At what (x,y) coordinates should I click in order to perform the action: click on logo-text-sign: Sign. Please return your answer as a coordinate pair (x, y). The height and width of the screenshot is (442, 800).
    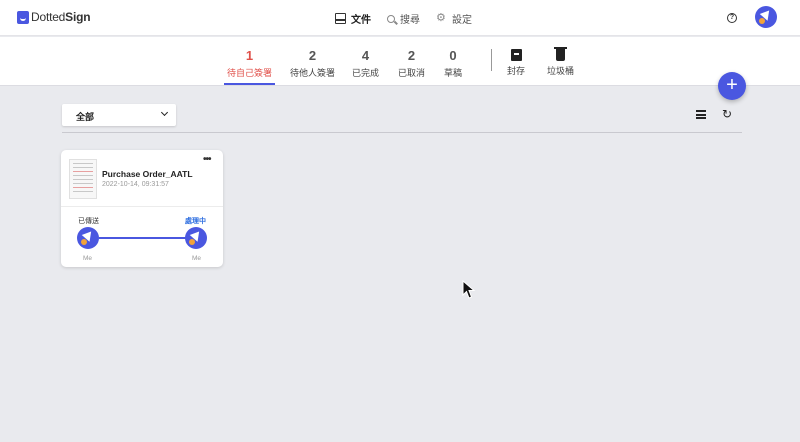
    Looking at the image, I should click on (78, 17).